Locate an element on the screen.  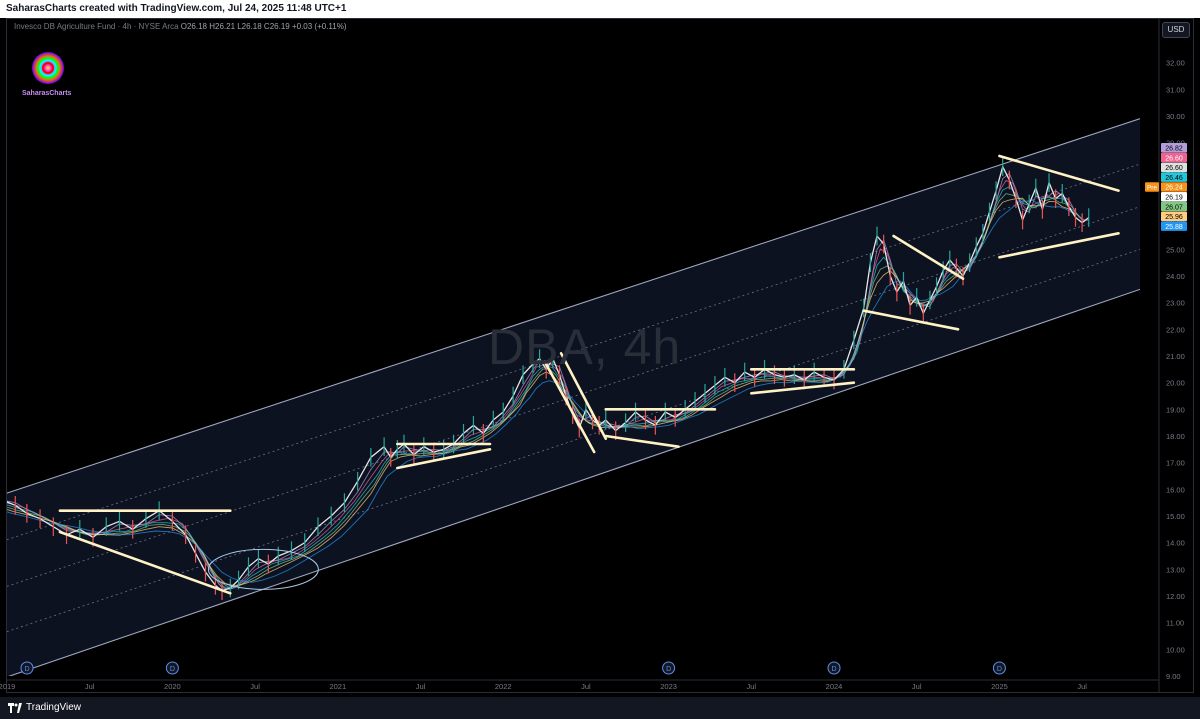
y-tick-label: 17.00 is located at coordinates (1175, 463).